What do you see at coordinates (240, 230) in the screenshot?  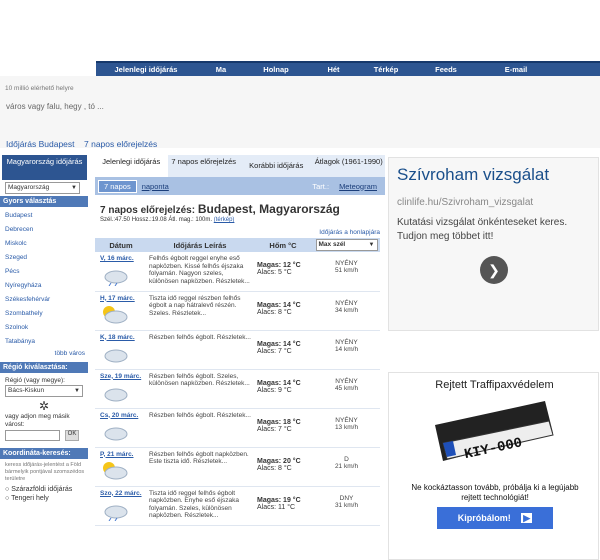 I see `embed-link: Időjárás a honlapjára` at bounding box center [240, 230].